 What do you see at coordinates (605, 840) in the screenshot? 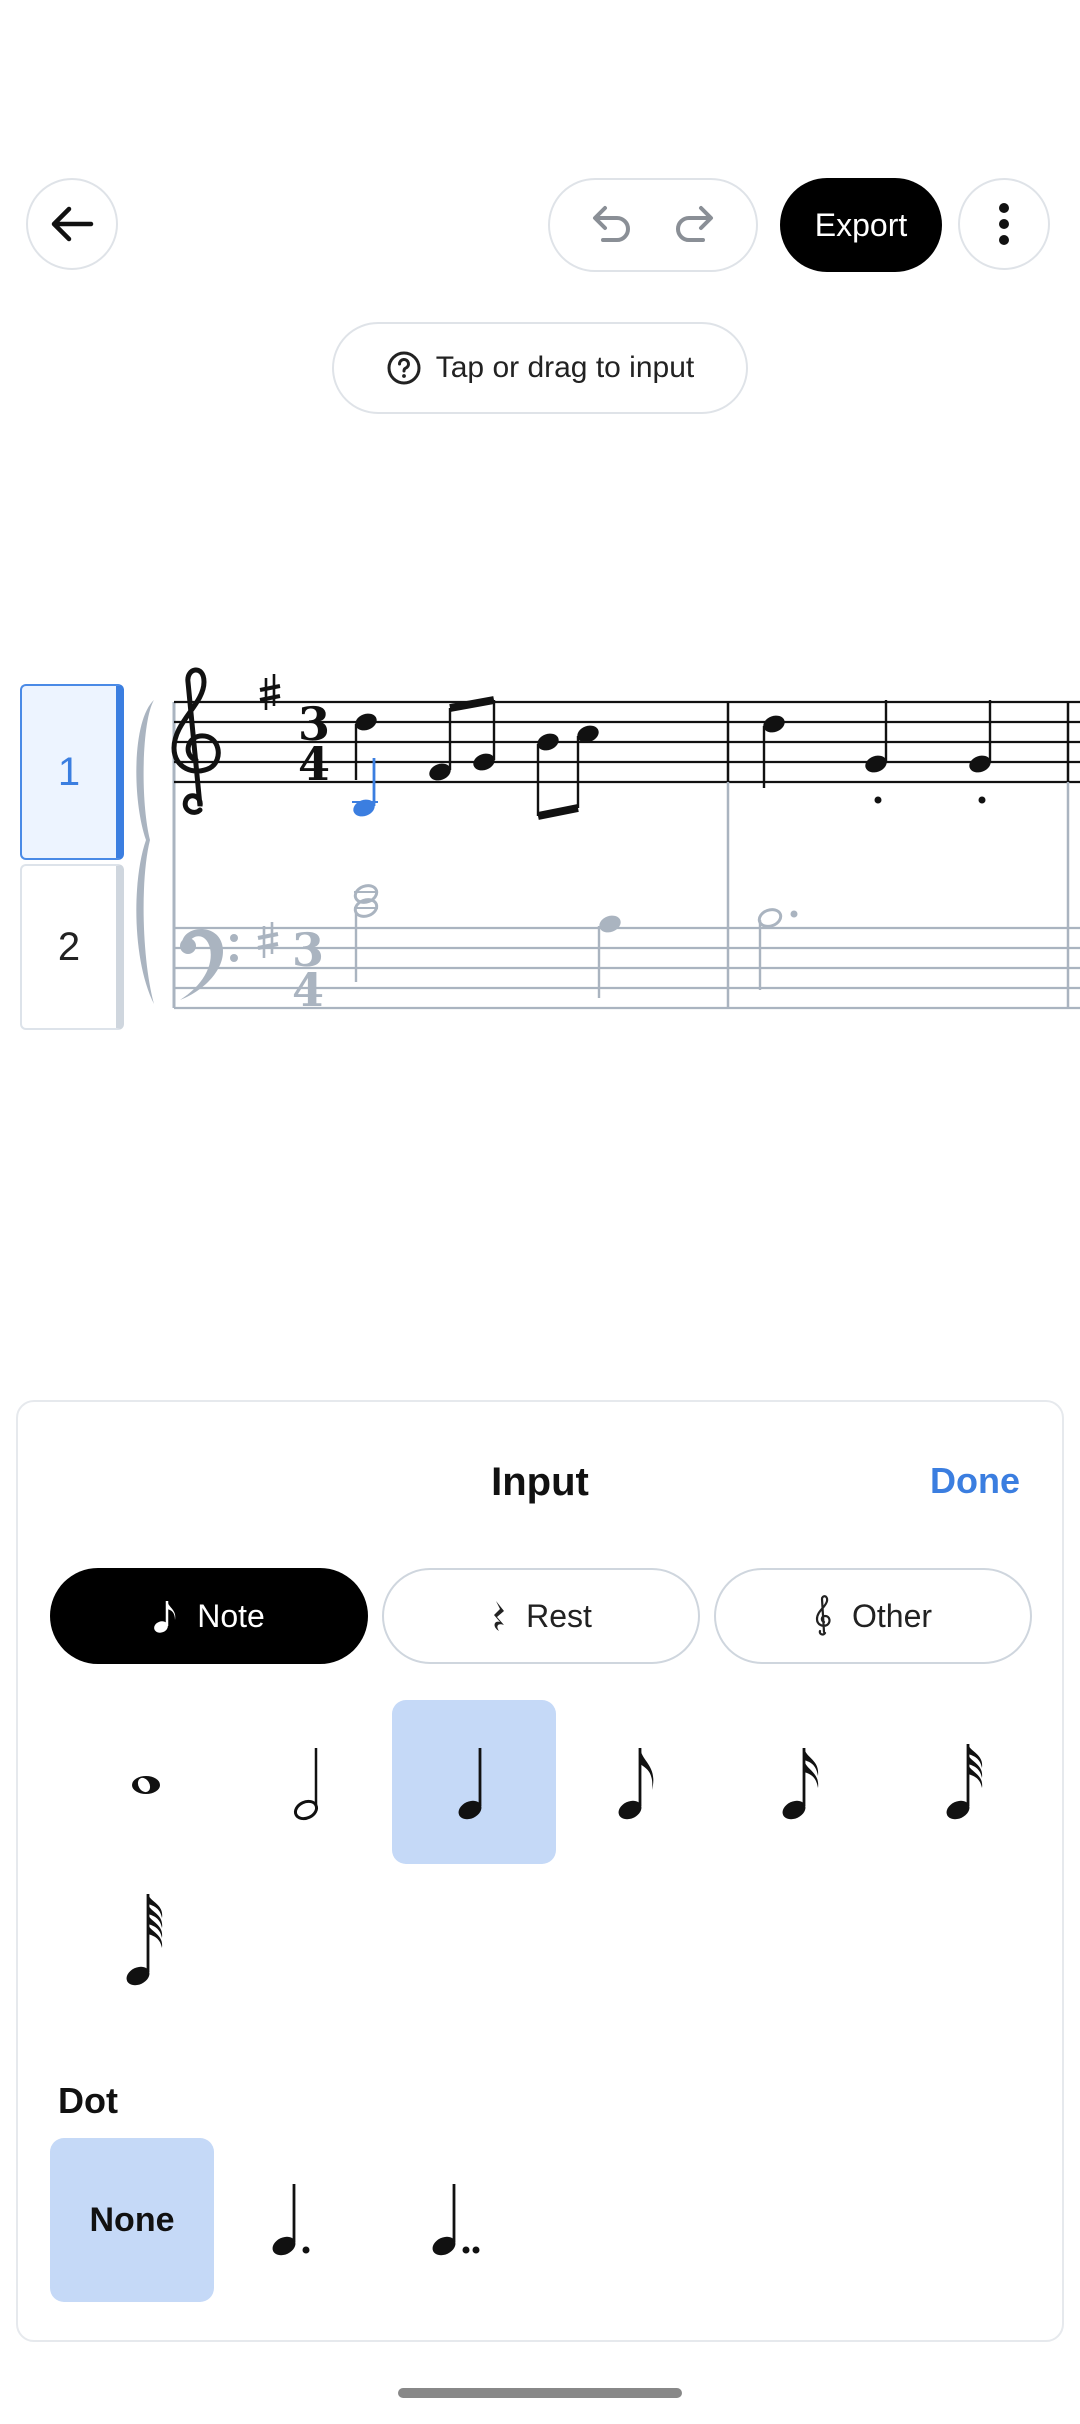
I see `score-canvas: 3 4 3 4` at bounding box center [605, 840].